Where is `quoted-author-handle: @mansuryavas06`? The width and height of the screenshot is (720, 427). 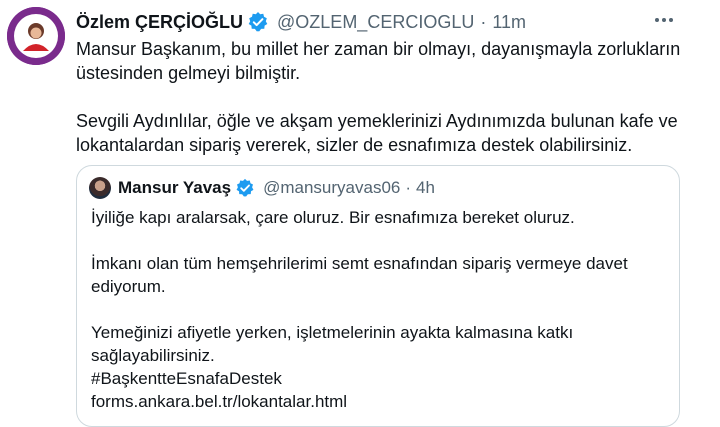 quoted-author-handle: @mansuryavas06 is located at coordinates (332, 187).